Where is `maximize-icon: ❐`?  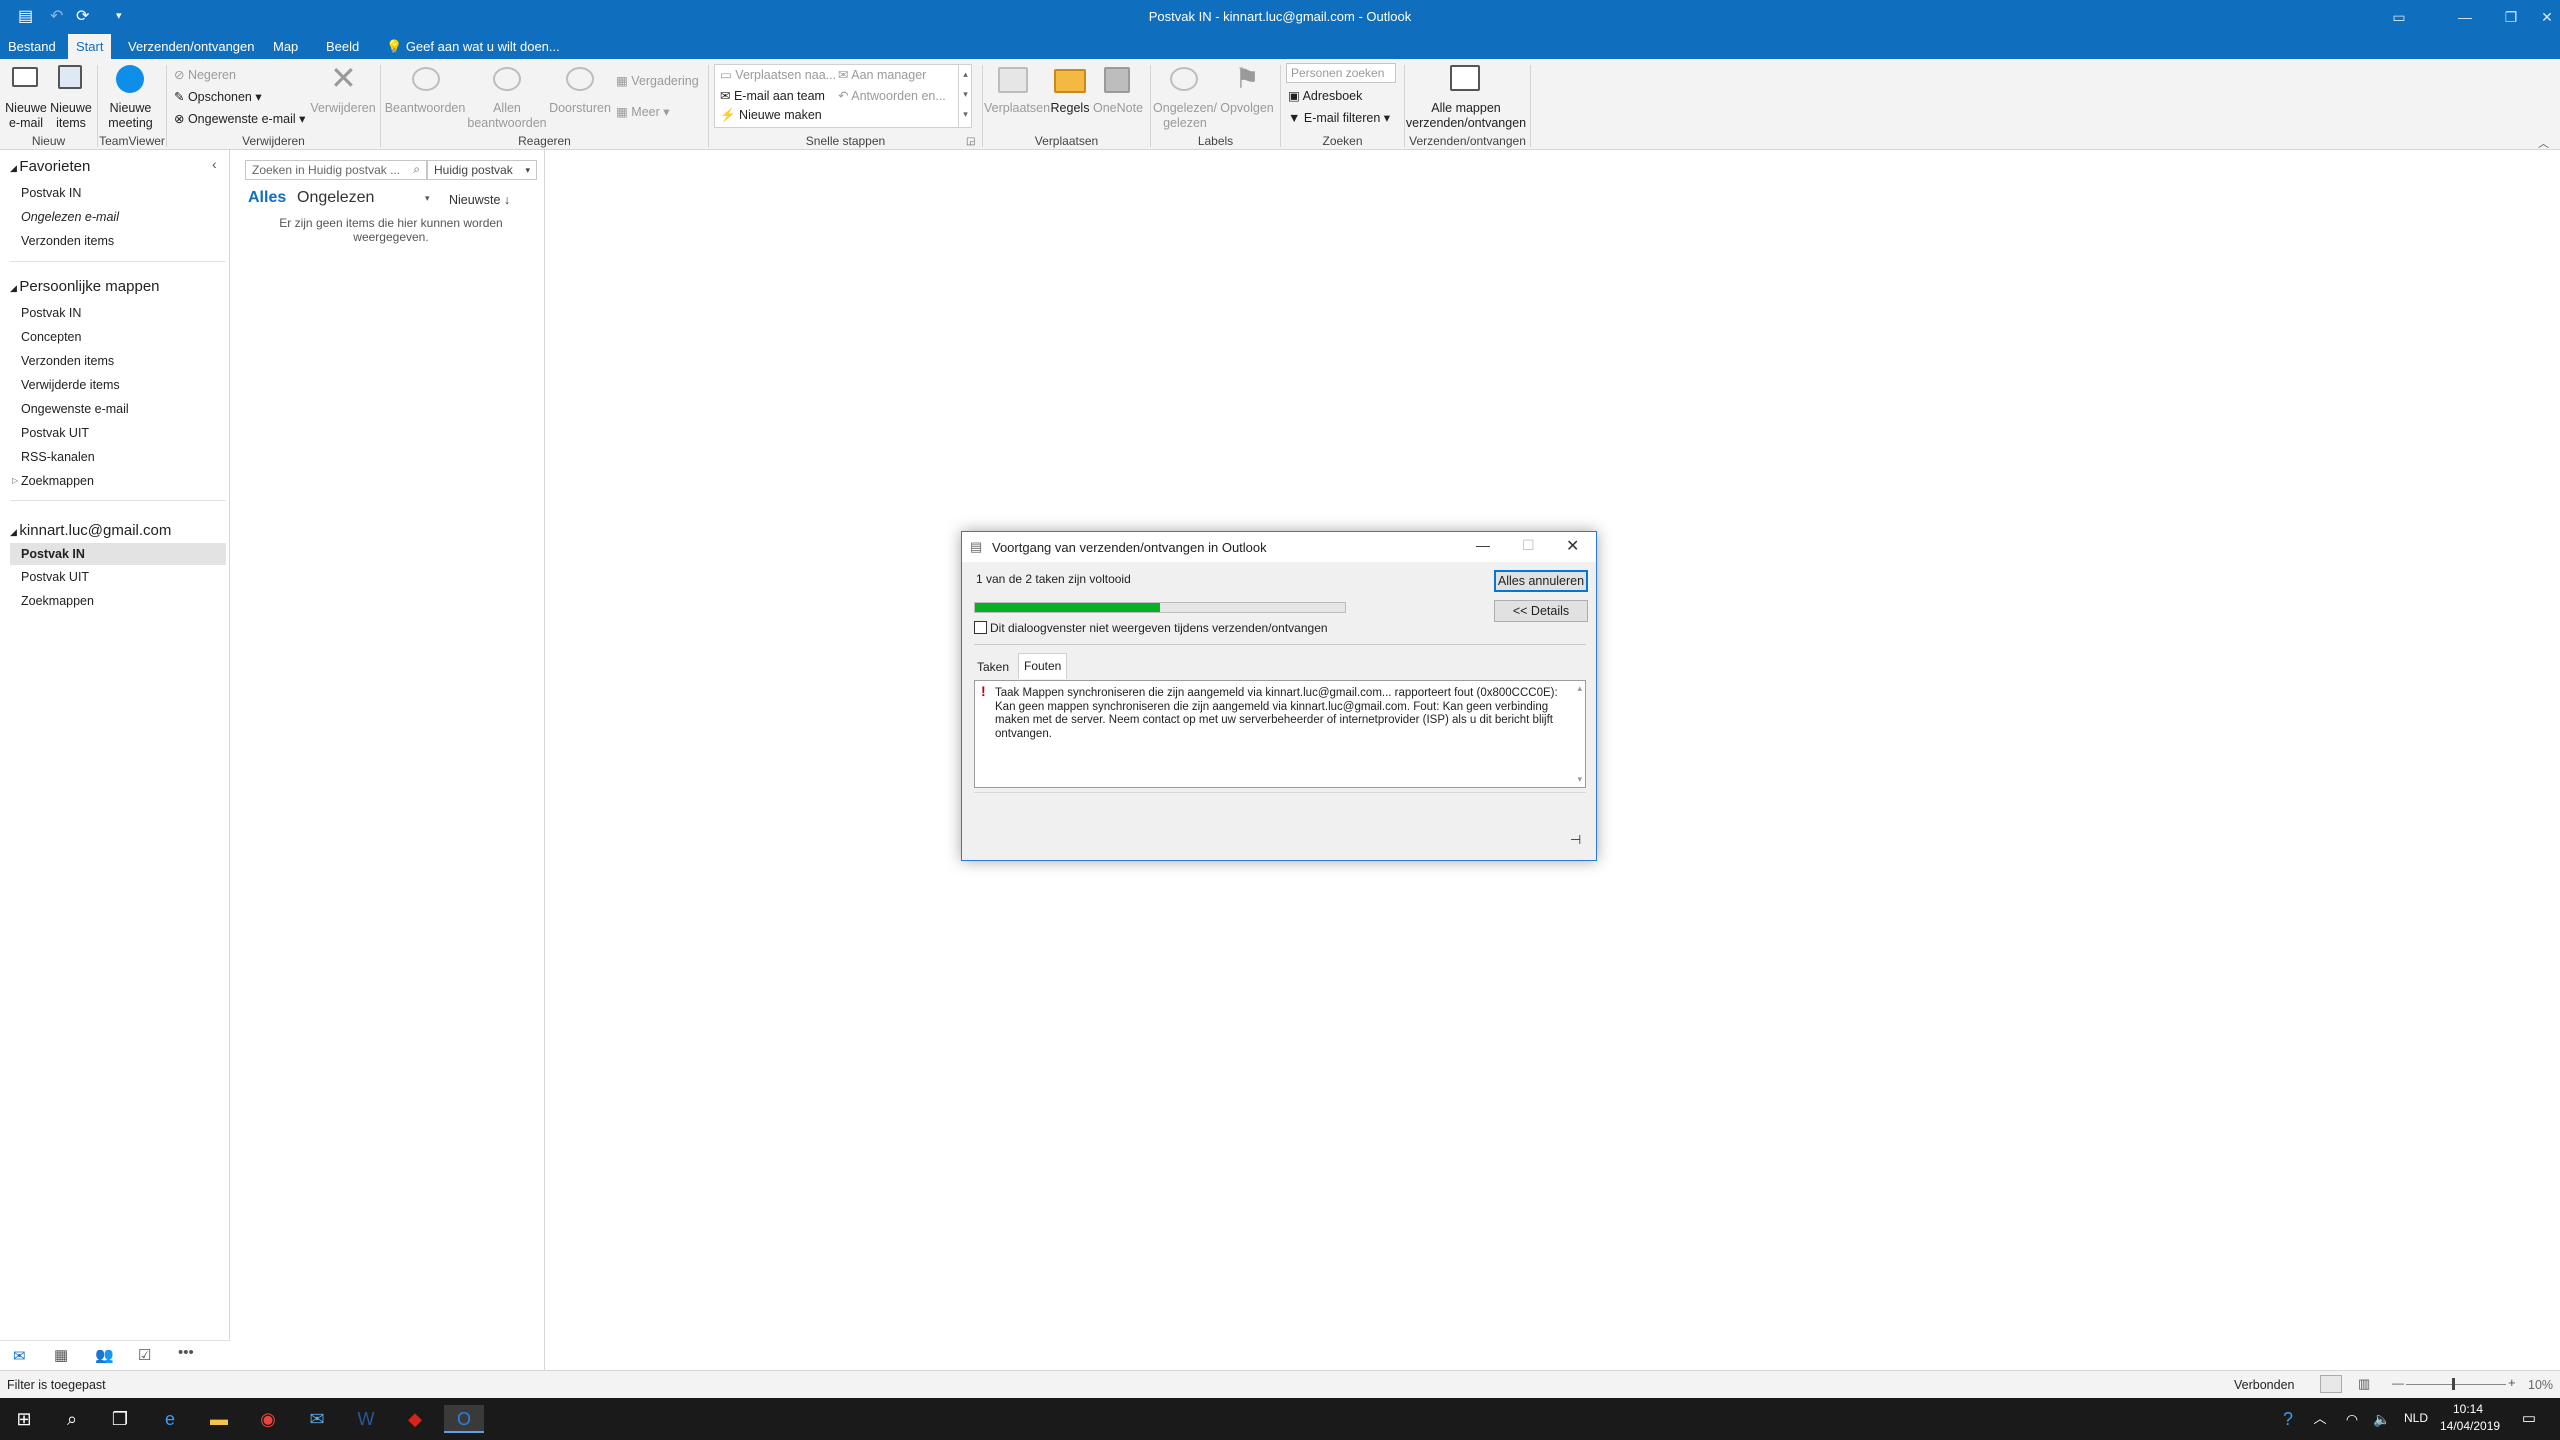
maximize-icon: ❐ is located at coordinates (2511, 17).